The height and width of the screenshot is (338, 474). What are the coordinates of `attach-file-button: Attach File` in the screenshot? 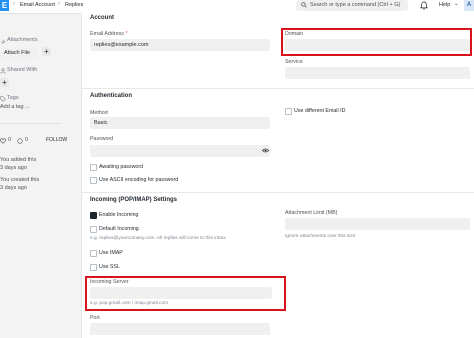 It's located at (19, 53).